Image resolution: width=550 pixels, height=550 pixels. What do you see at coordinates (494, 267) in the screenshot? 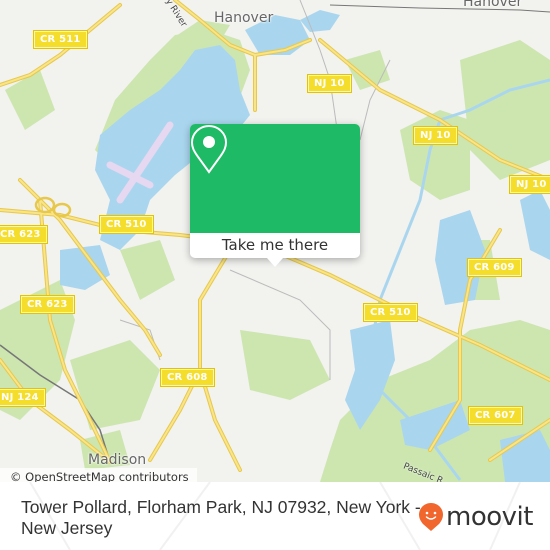
I see `road-label-cr-609: CR 609` at bounding box center [494, 267].